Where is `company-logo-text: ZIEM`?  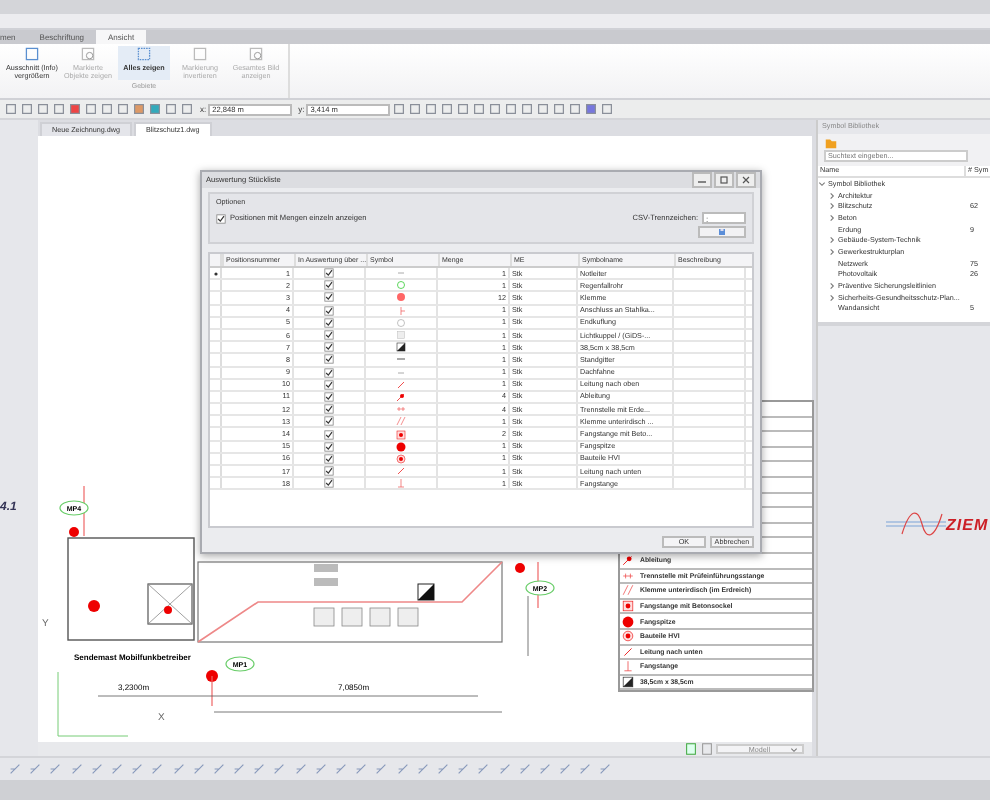
company-logo-text: ZIEM is located at coordinates (967, 524).